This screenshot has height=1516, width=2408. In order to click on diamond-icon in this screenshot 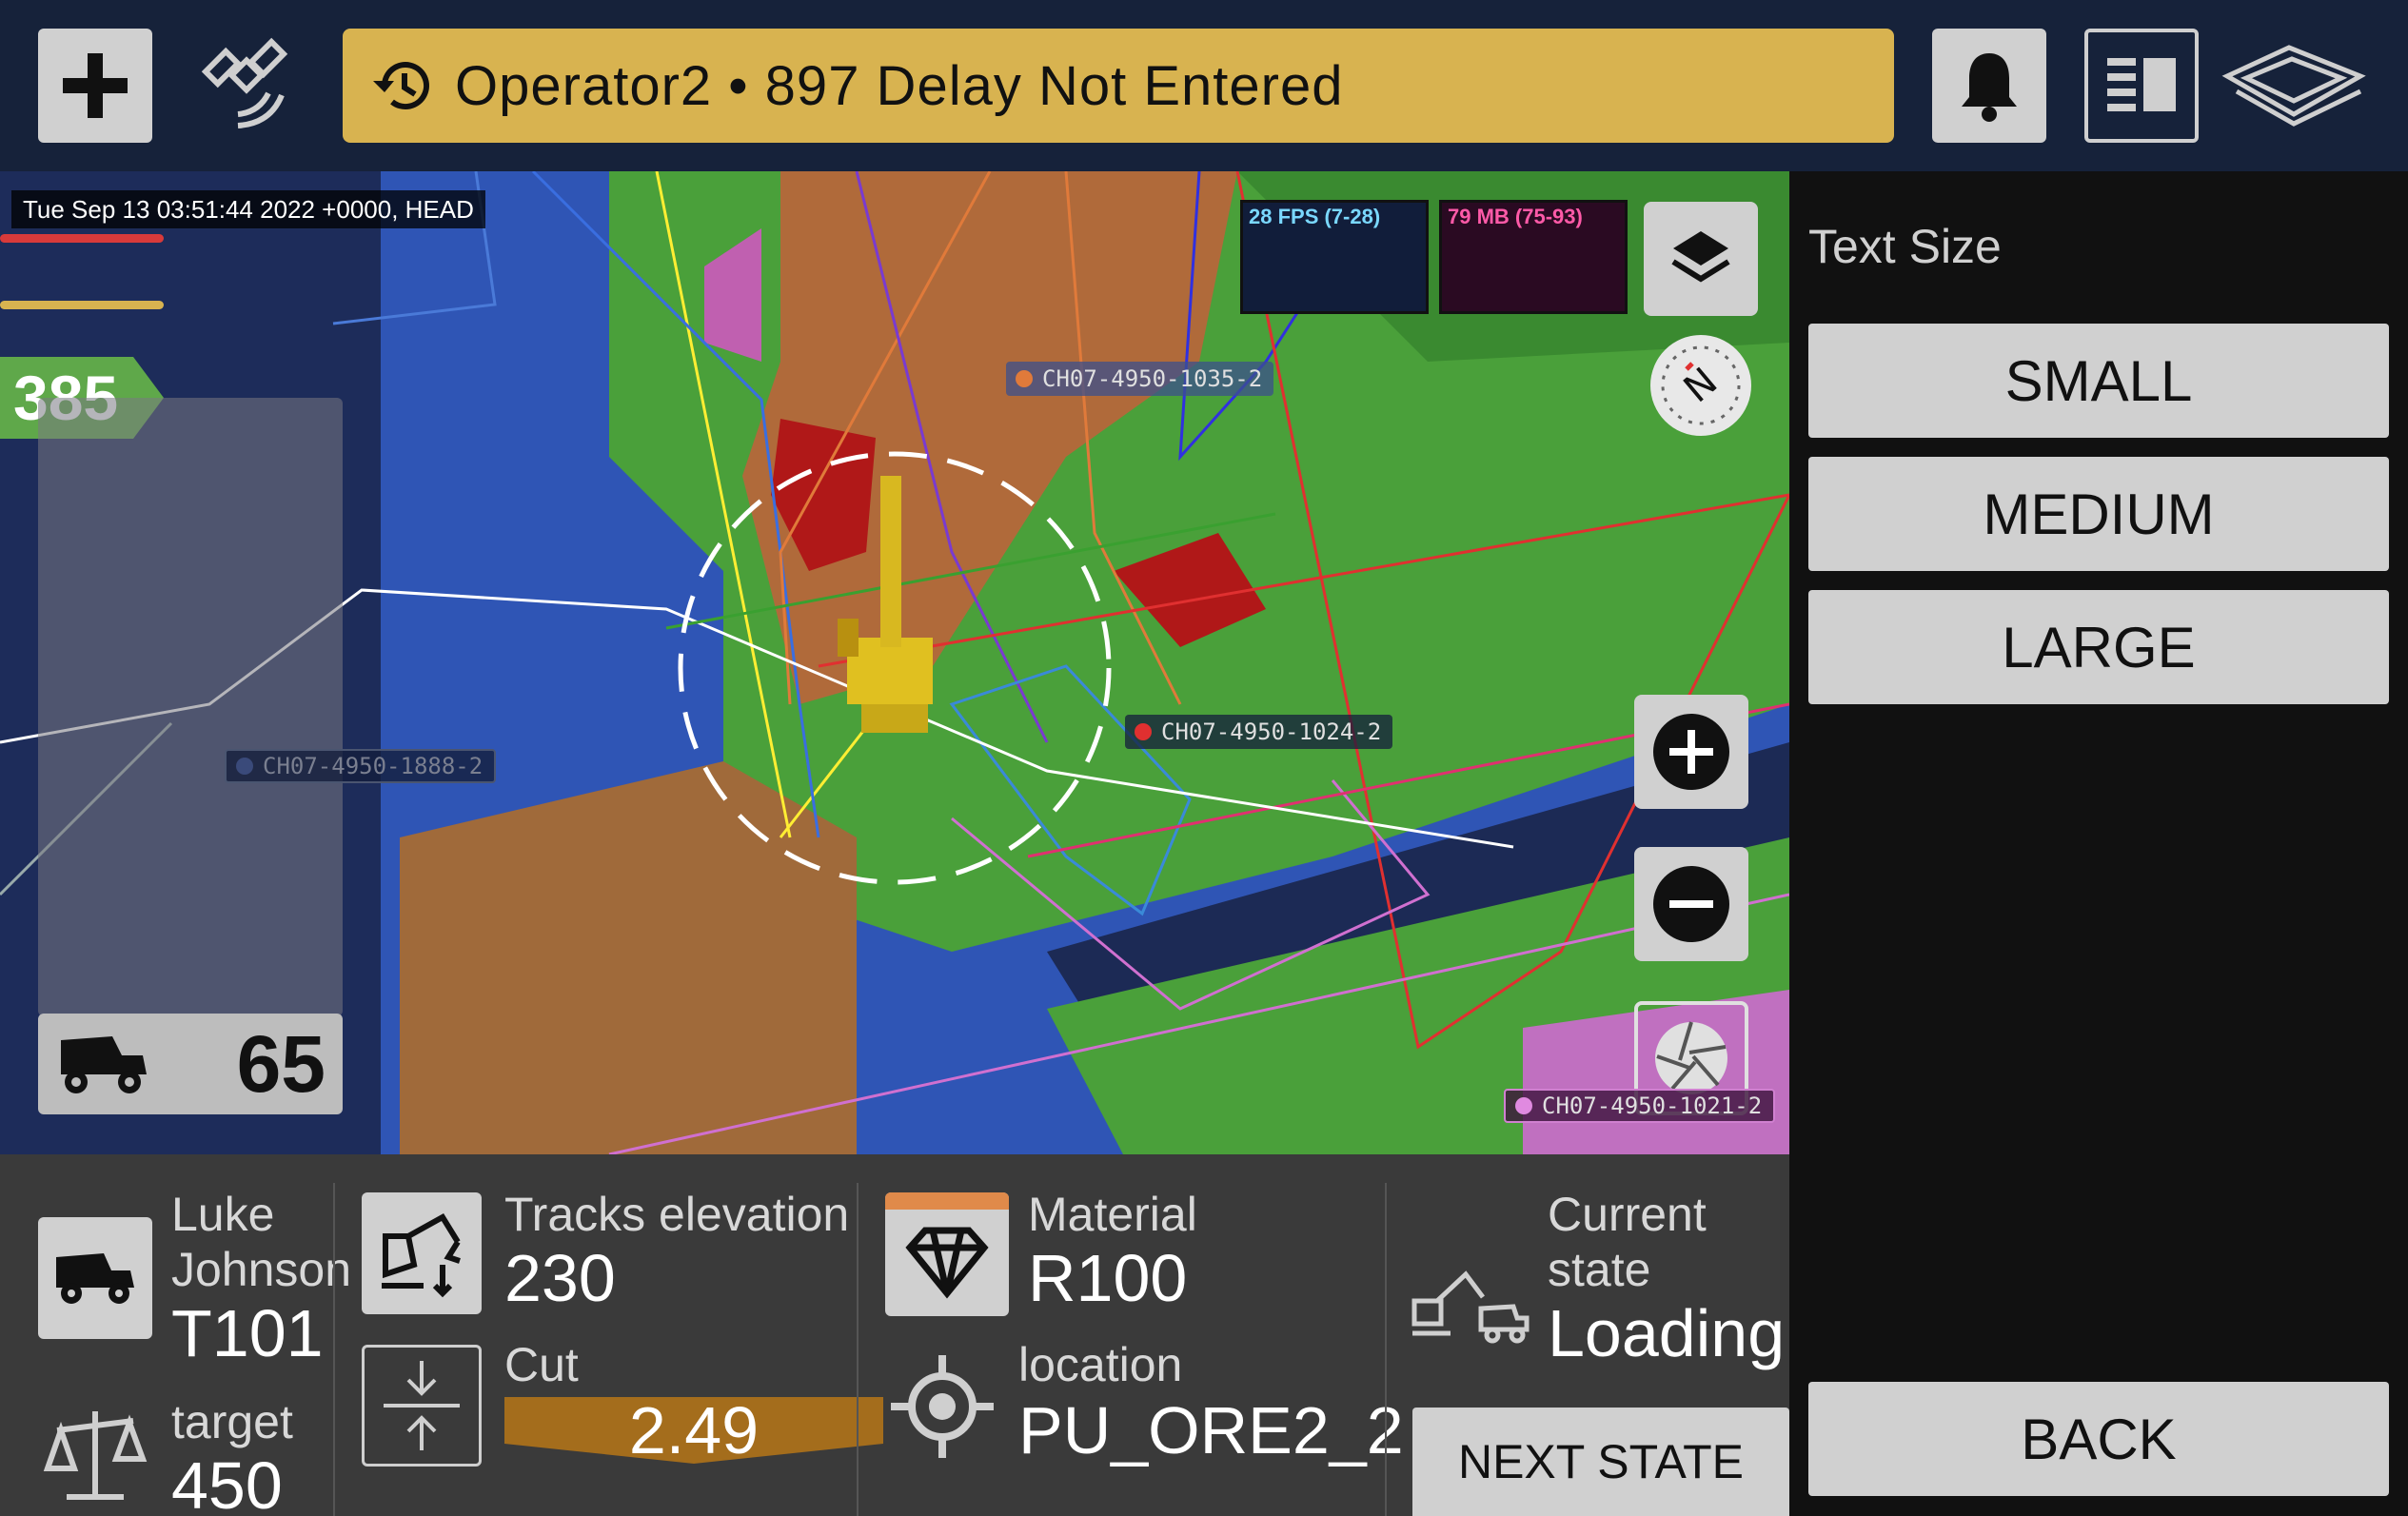, I will do `click(947, 1263)`.